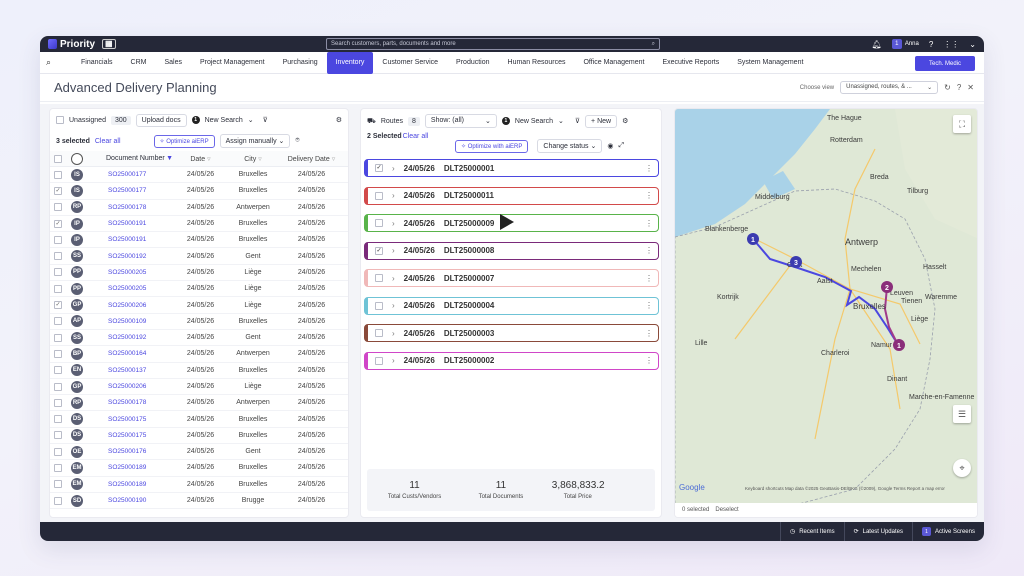 This screenshot has height=576, width=1024. What do you see at coordinates (877, 44) in the screenshot?
I see `bell-icon: 🔔︎` at bounding box center [877, 44].